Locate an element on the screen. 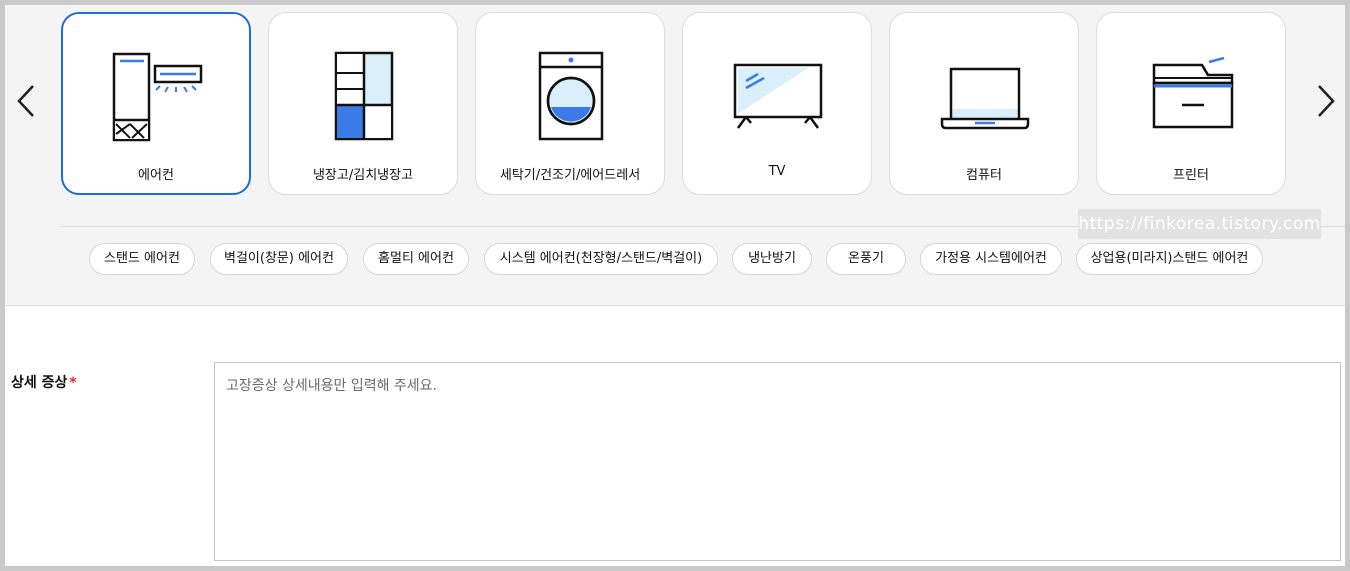  watermark: https://finkorea.tistory.com is located at coordinates (1199, 224).